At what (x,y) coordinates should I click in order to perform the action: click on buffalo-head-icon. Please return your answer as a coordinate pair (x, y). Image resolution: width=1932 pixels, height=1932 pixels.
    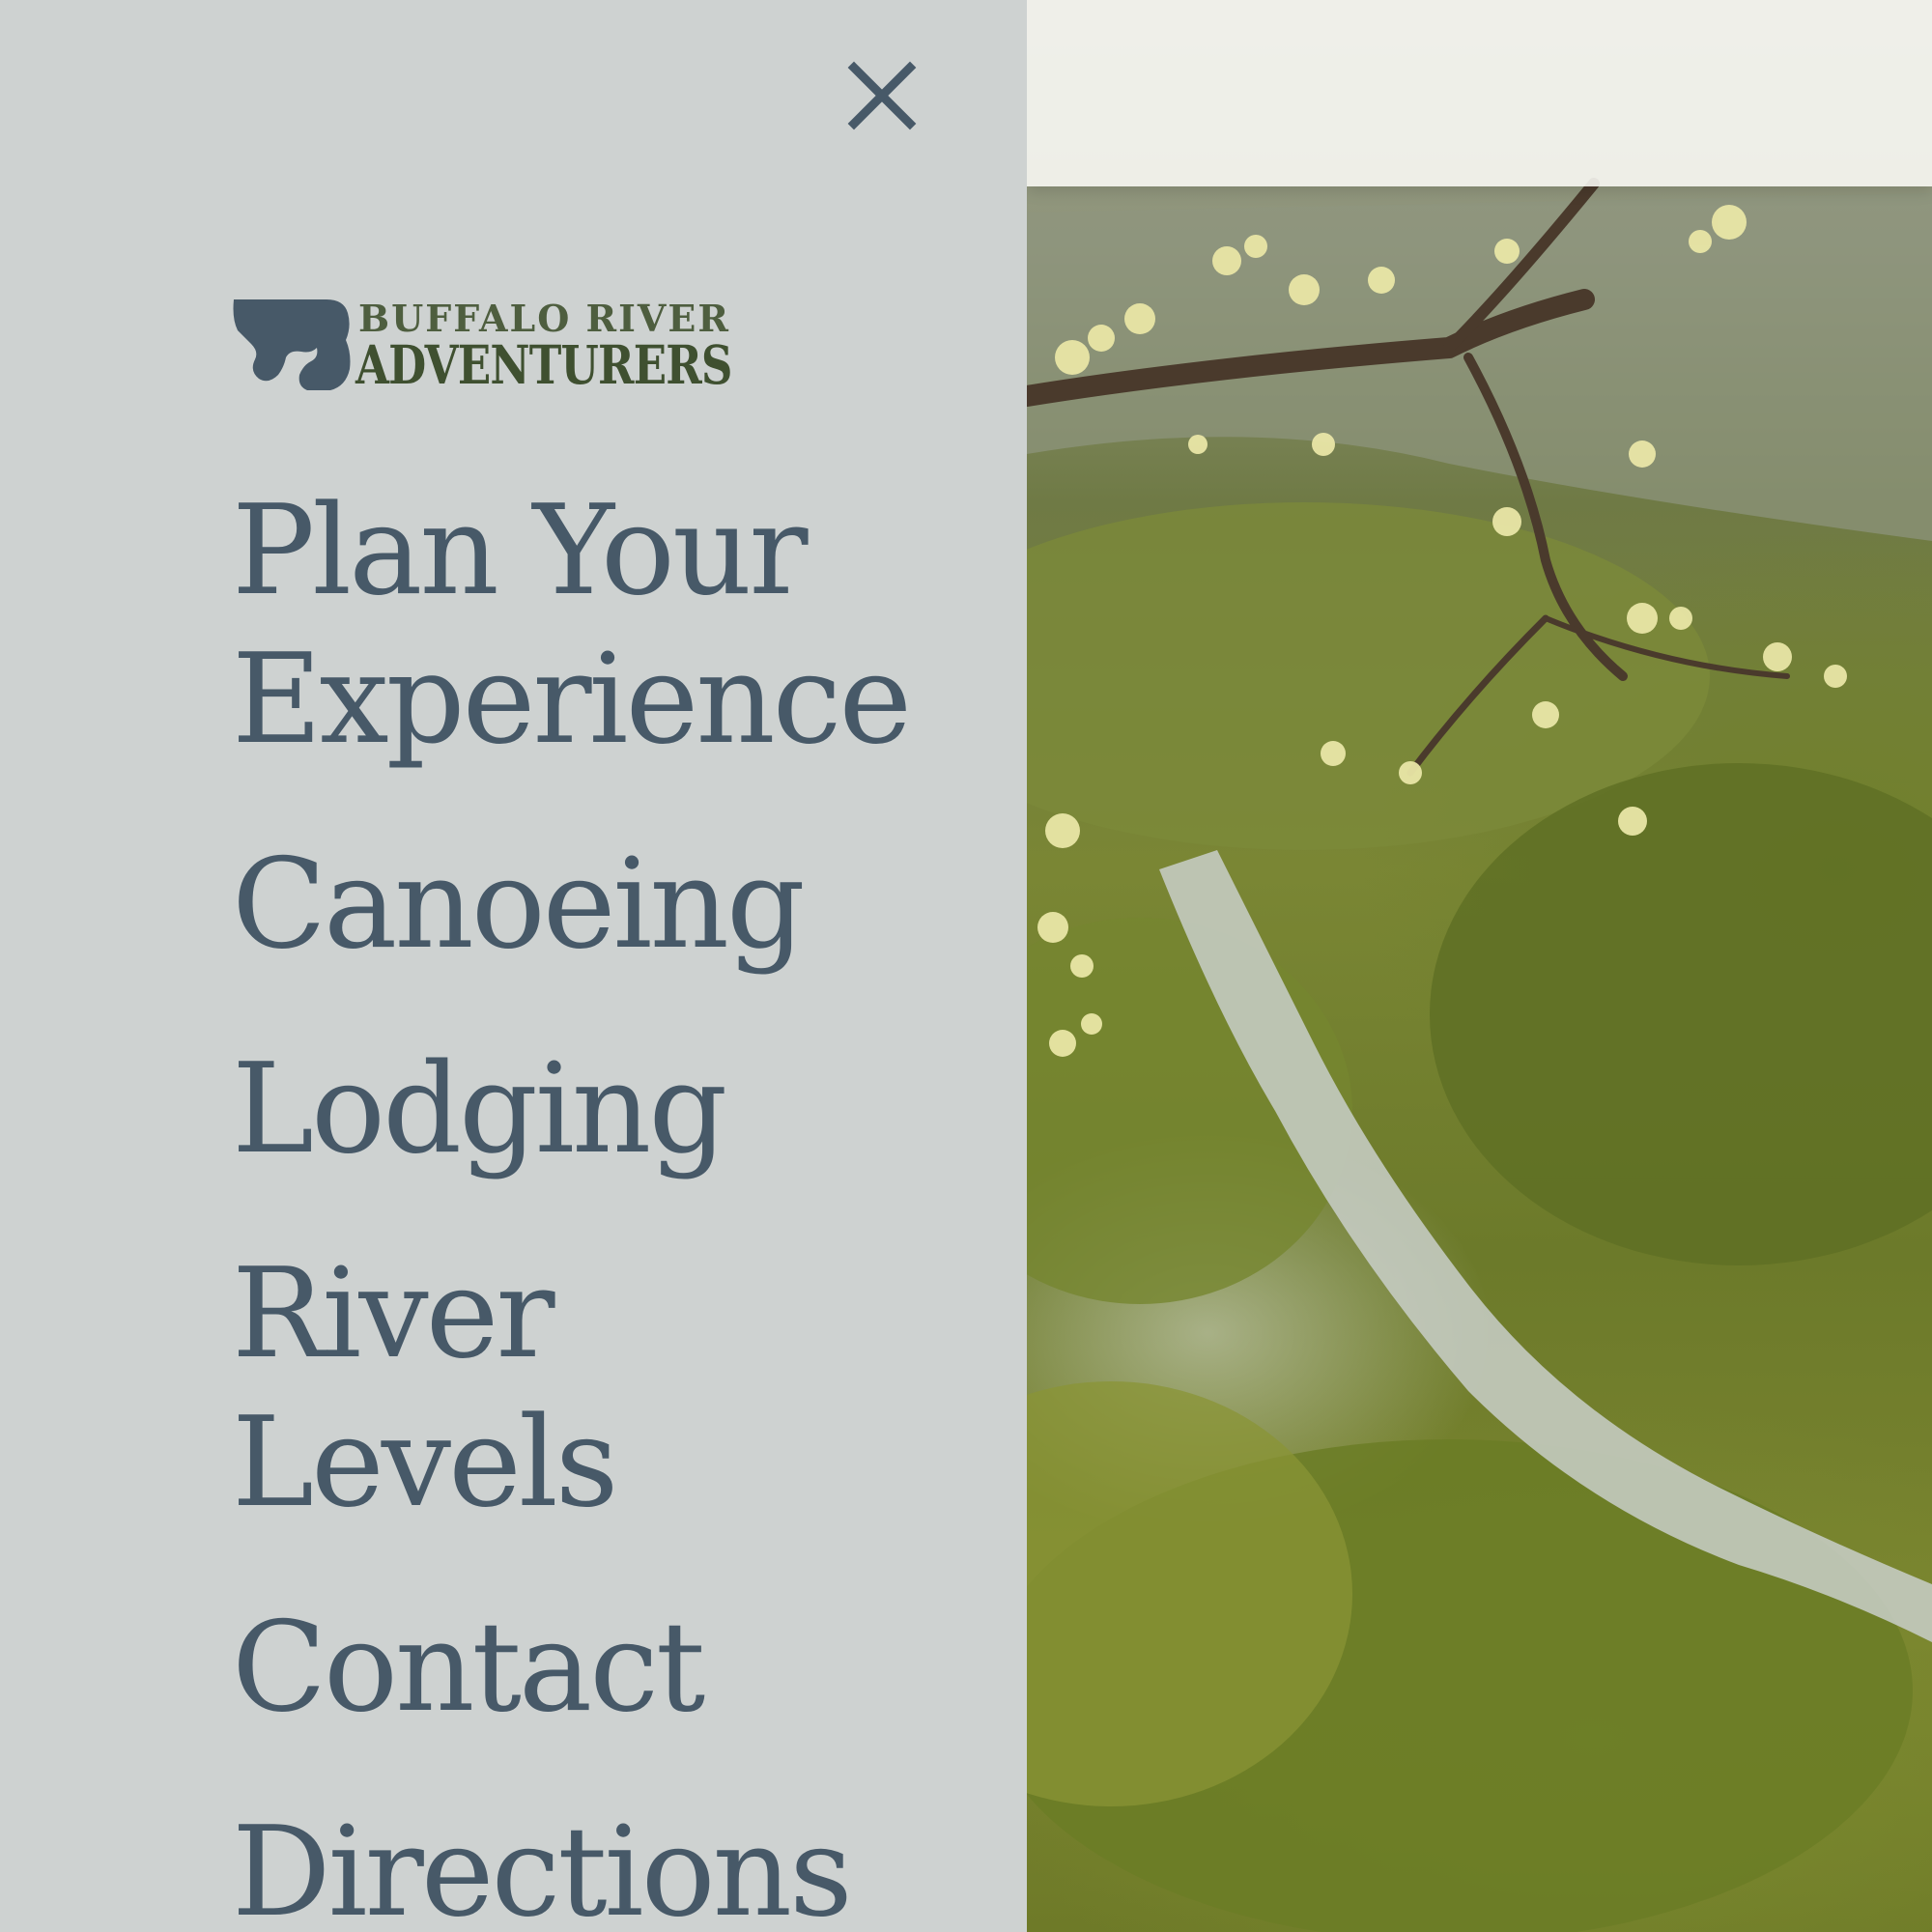
    Looking at the image, I should click on (292, 344).